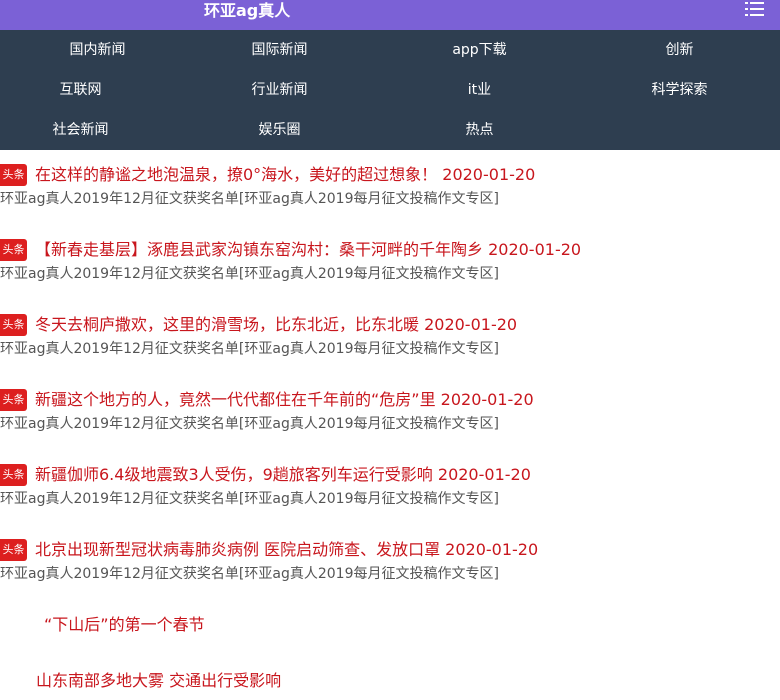  I want to click on news-headline-link: 【新春走基层】涿鹿县武家沟镇东窑沟村：桑干河畔的千年陶乡 2020-01-20, so click(308, 250).